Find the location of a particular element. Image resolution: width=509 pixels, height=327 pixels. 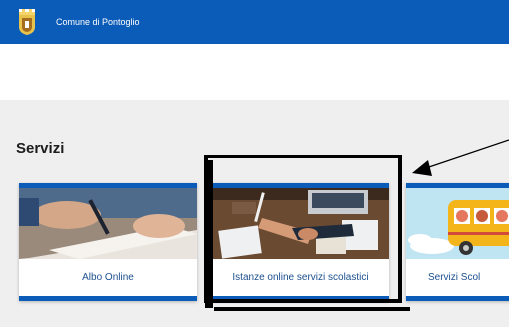

top-header-bar: Comune di Pontoglio is located at coordinates (254, 22).